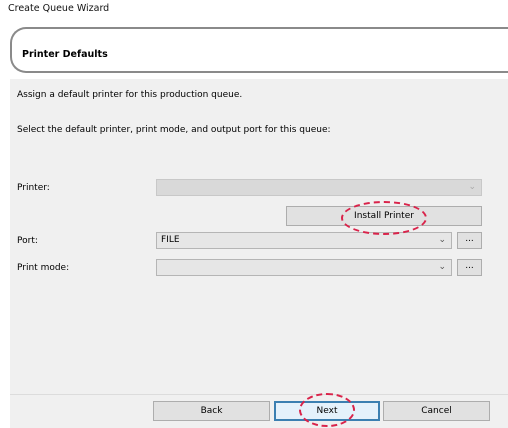  Describe the element at coordinates (170, 240) in the screenshot. I see `port-dropdown-value: FILE` at that location.